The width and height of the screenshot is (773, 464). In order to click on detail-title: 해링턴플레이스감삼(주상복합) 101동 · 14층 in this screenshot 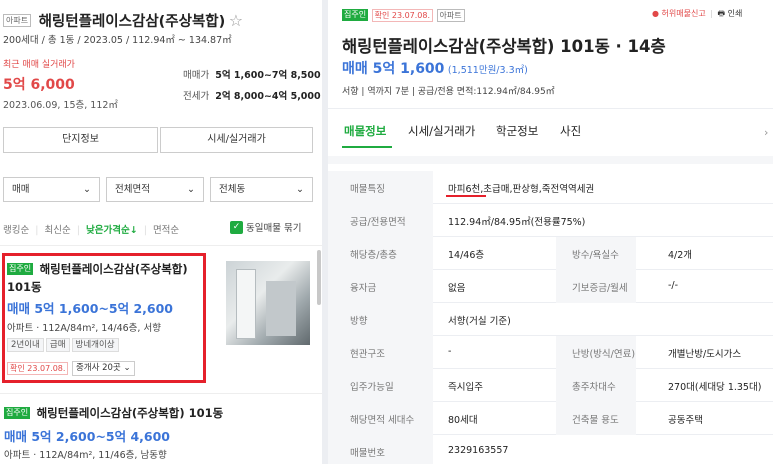, I will do `click(504, 46)`.